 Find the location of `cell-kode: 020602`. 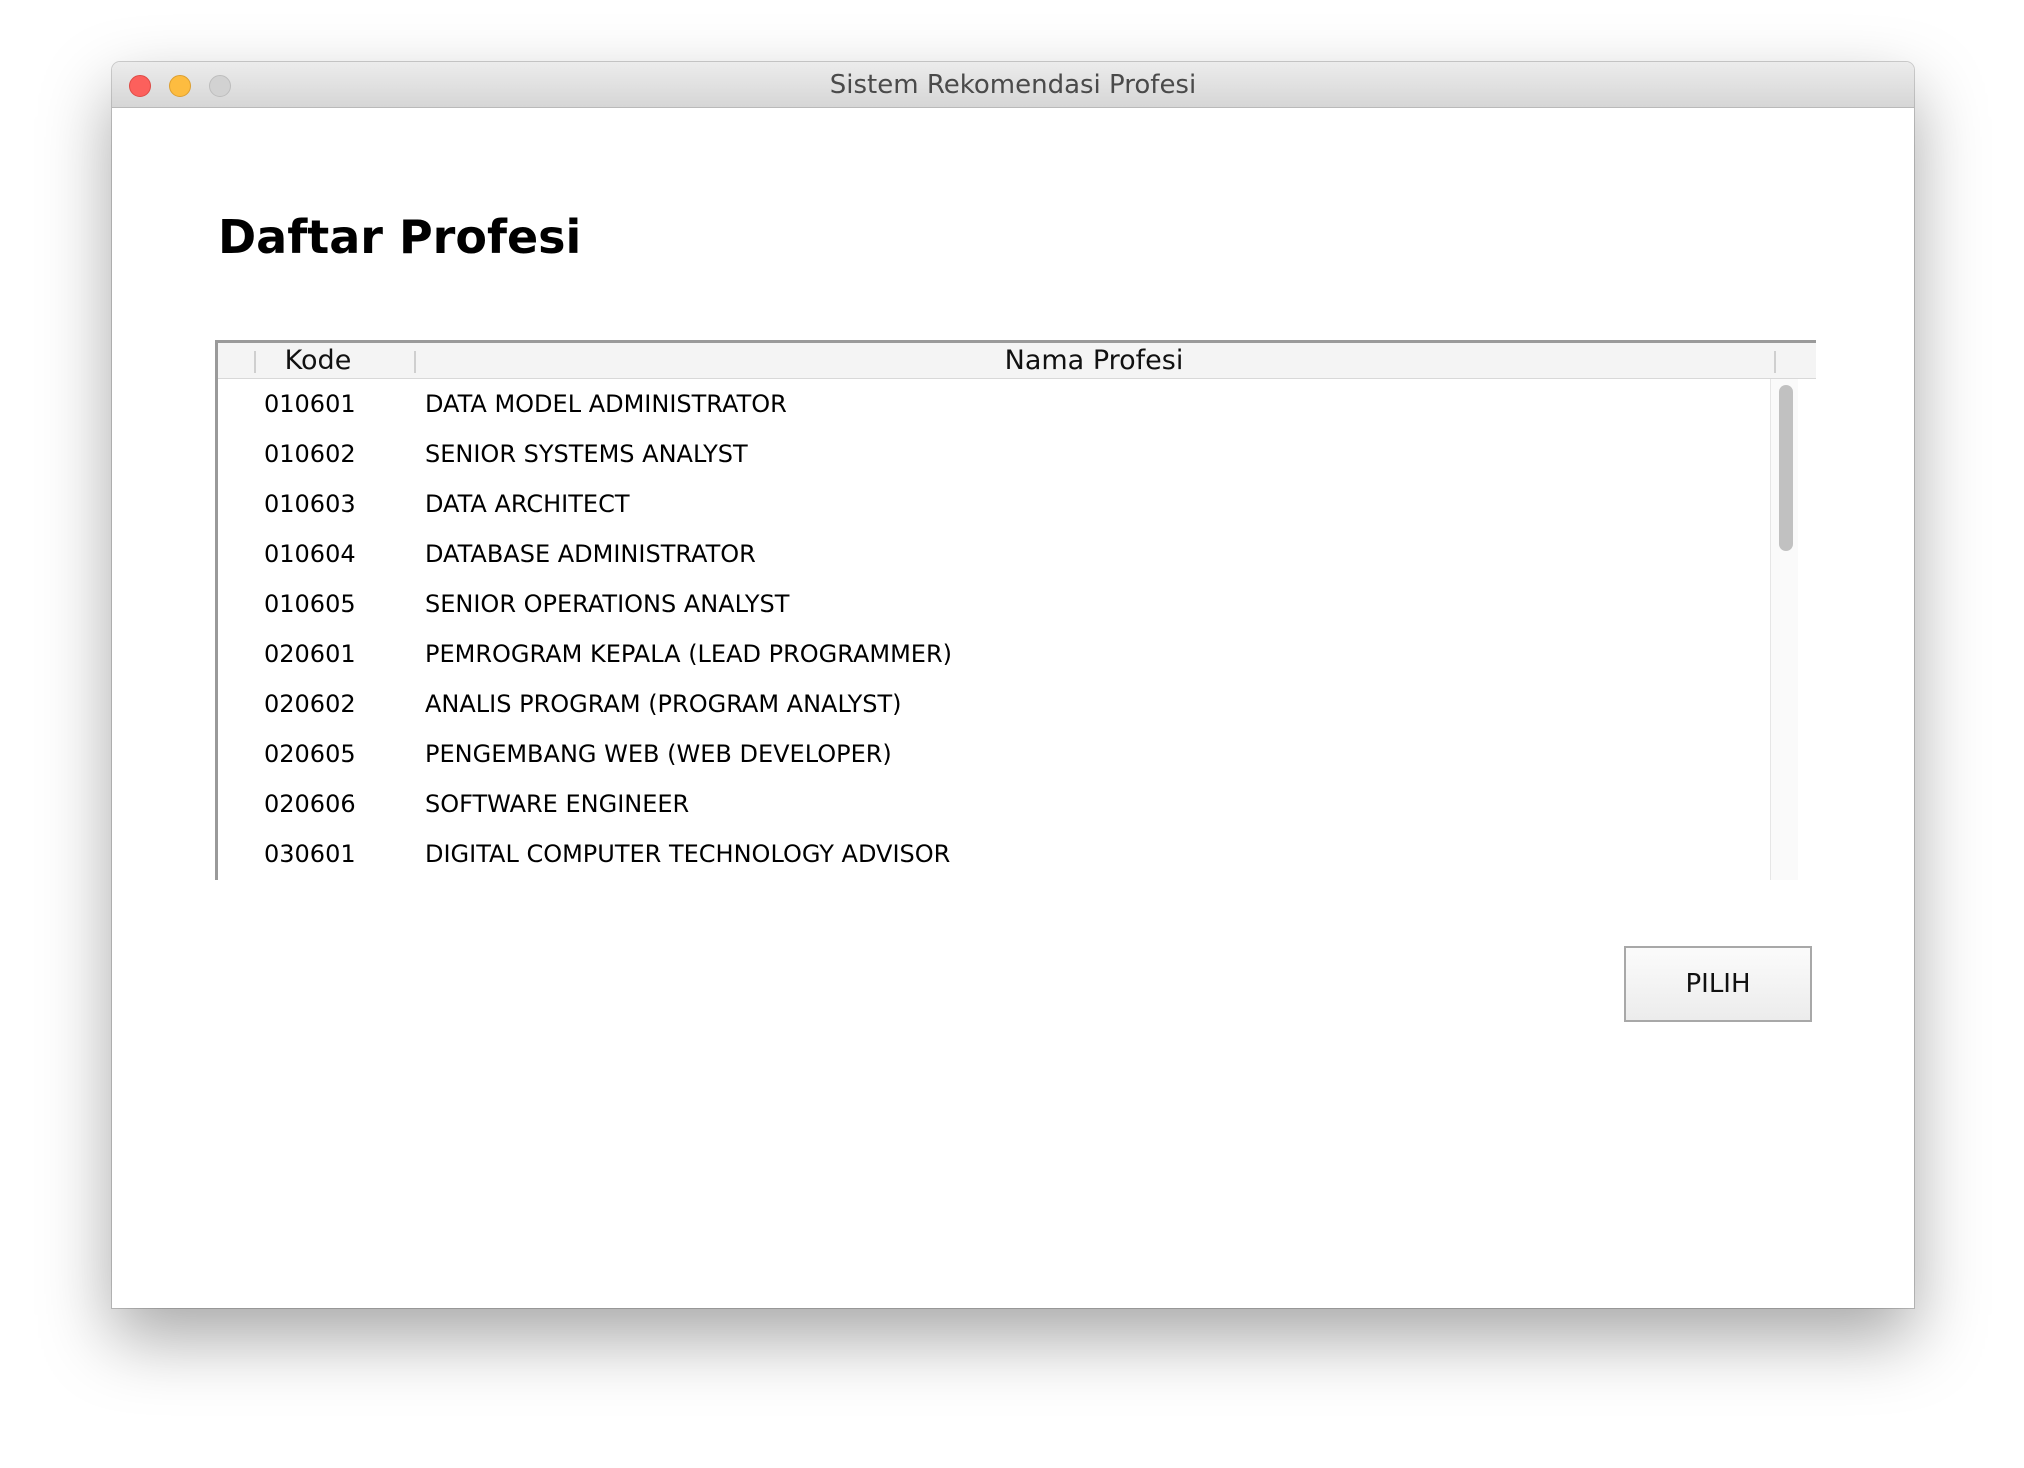

cell-kode: 020602 is located at coordinates (310, 704).